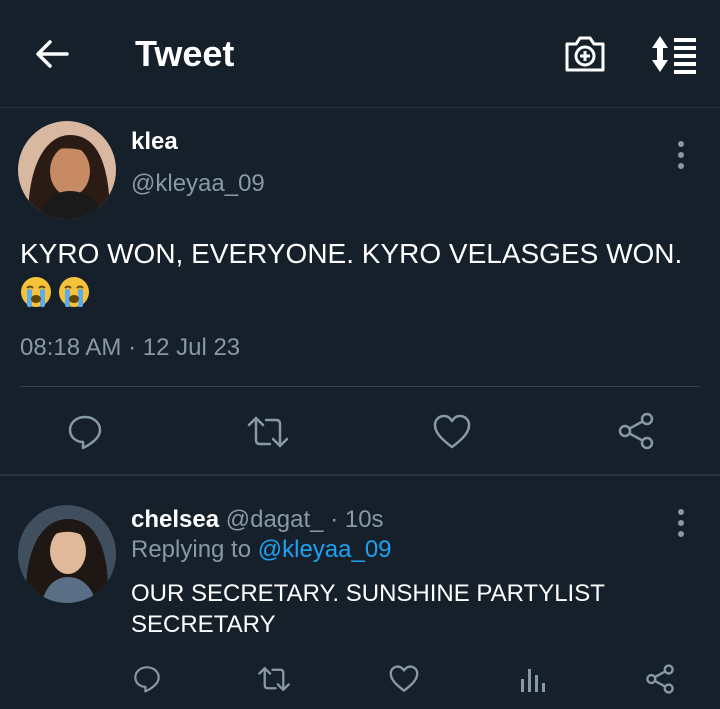  Describe the element at coordinates (365, 272) in the screenshot. I see `tweet-body: KYRO WON, EVERYONE. KYRO VELASGES WON.` at that location.